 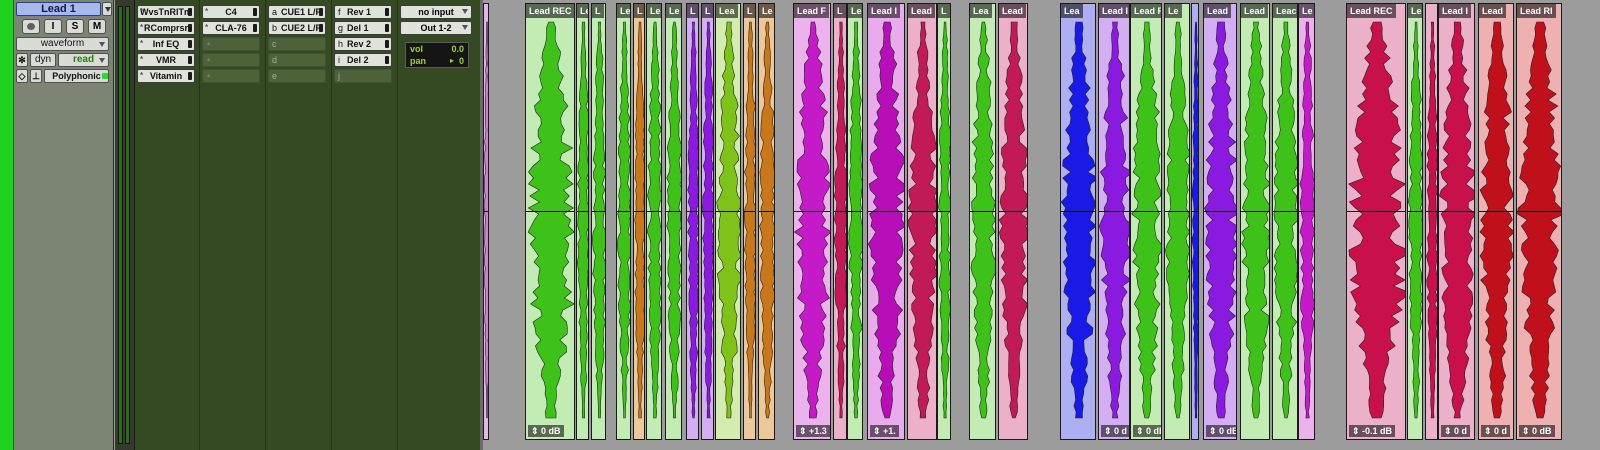 I want to click on automation-mode-selector: read, so click(x=83, y=60).